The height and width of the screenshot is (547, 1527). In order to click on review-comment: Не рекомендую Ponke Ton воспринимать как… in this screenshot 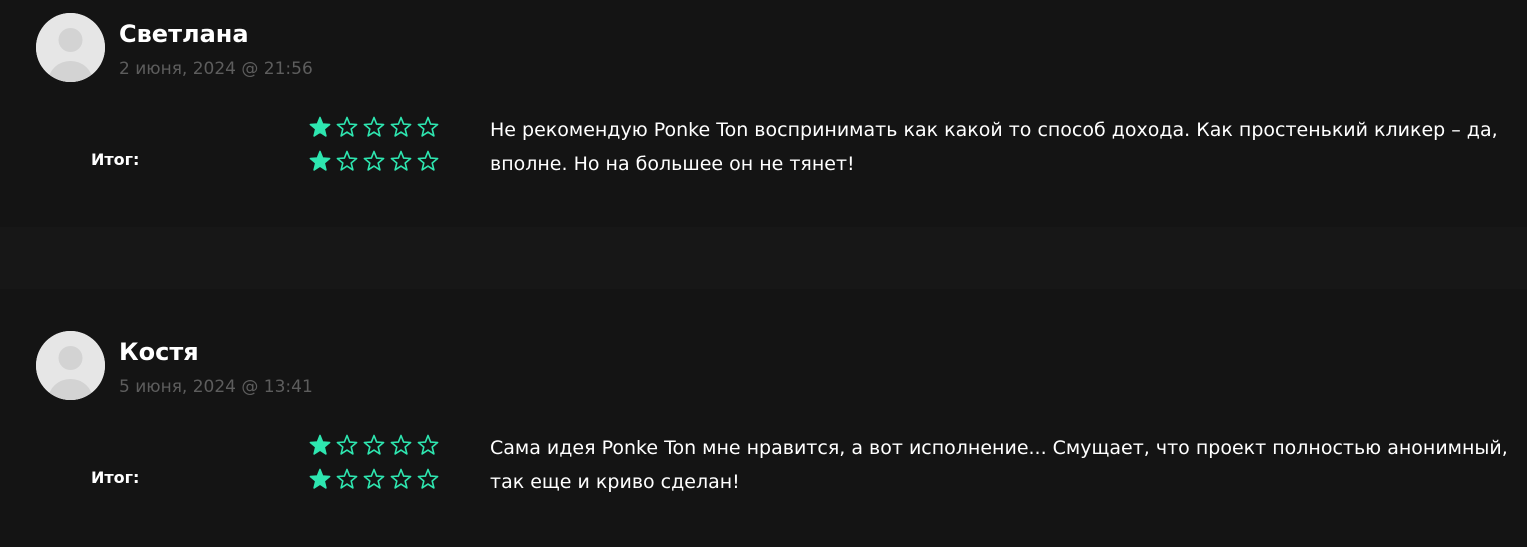, I will do `click(994, 147)`.